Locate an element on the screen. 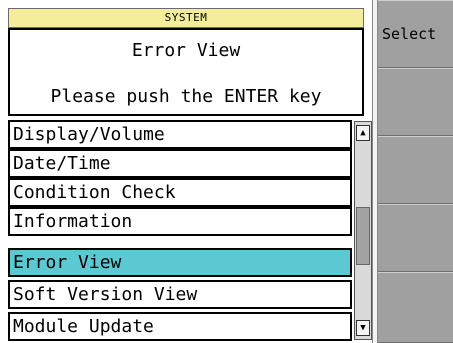 The width and height of the screenshot is (453, 343). message-instruction: Please push the ENTER key is located at coordinates (186, 96).